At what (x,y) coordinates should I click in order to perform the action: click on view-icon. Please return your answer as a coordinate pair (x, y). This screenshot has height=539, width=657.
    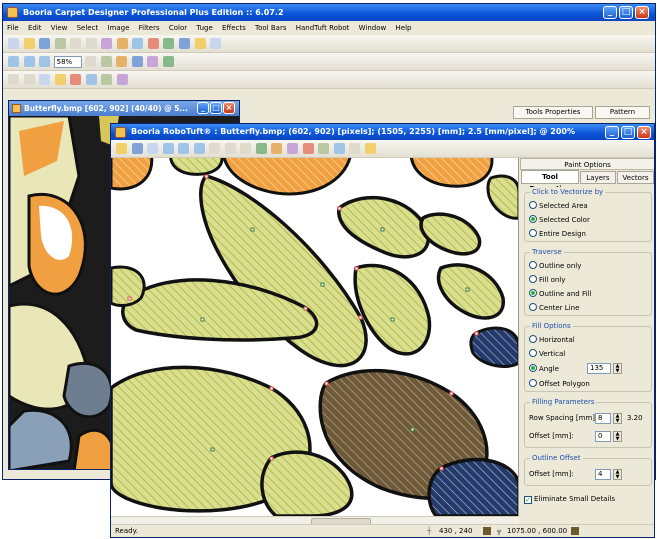
    Looking at the image, I should click on (216, 43).